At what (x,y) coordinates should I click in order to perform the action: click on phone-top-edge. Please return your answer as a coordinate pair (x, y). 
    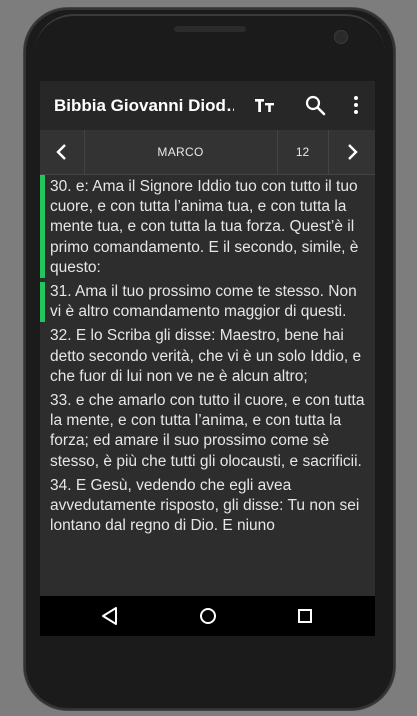
    Looking at the image, I should click on (209, 35).